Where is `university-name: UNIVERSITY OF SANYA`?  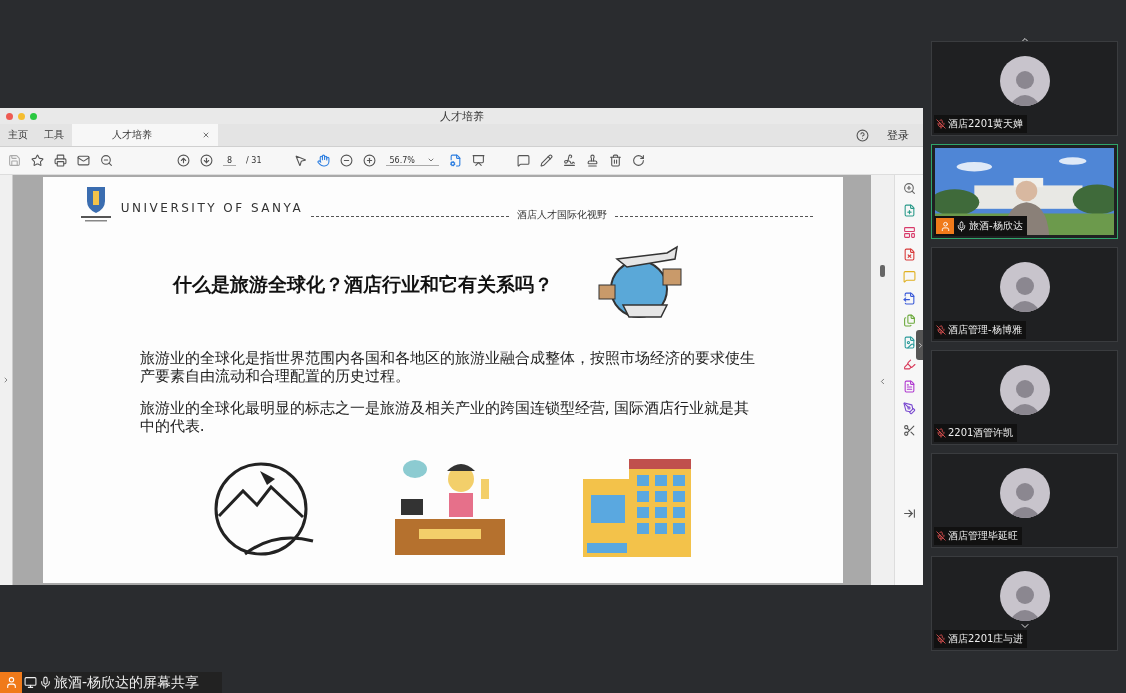 university-name: UNIVERSITY OF SANYA is located at coordinates (212, 208).